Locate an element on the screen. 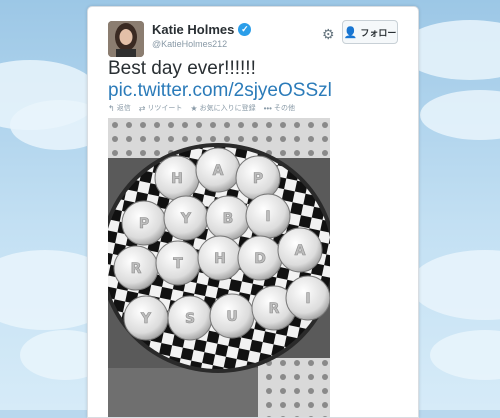  avatar is located at coordinates (126, 39).